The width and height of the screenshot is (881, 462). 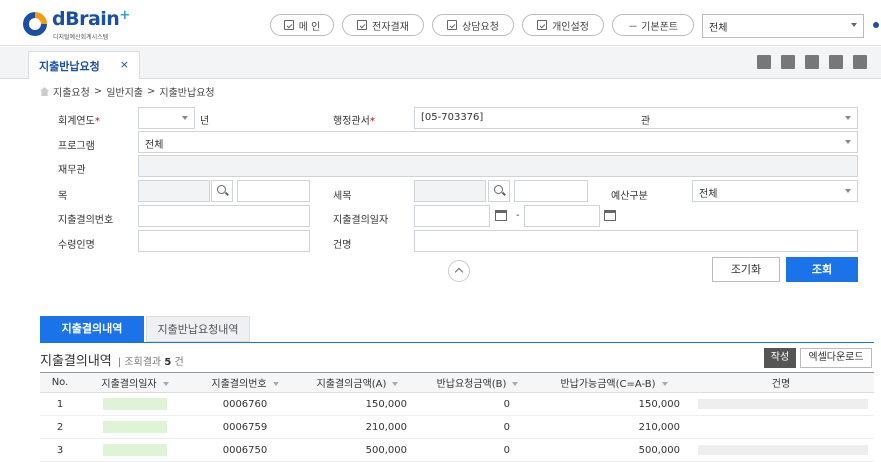 I want to click on year-suffix: 년, so click(x=205, y=121).